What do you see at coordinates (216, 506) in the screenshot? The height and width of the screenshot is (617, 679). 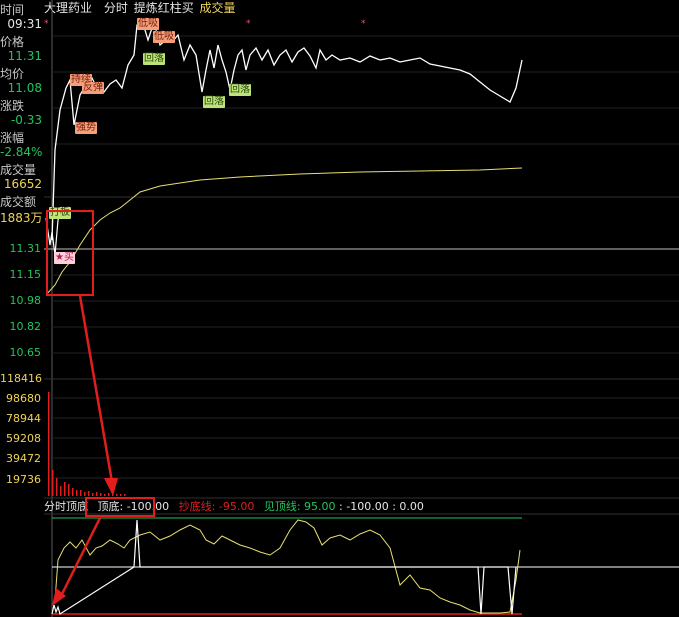 I see `bottom-line-value: 抄底线: -95.00` at bounding box center [216, 506].